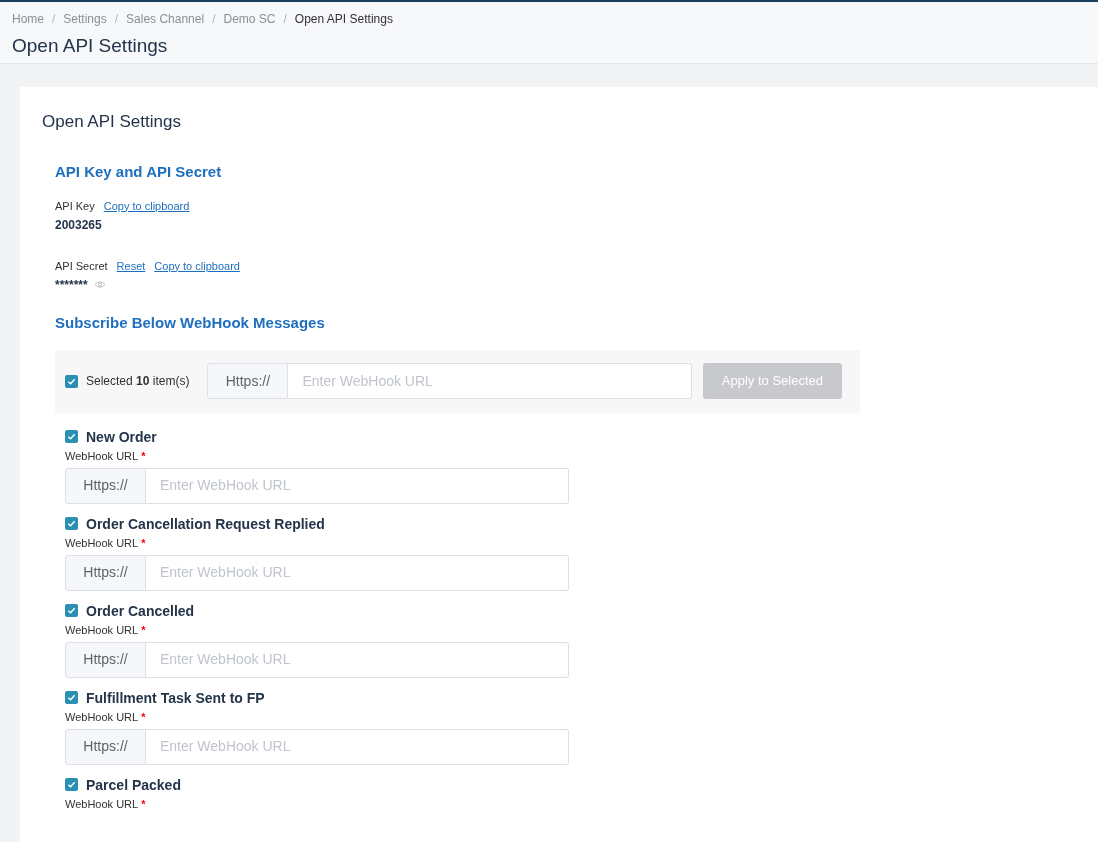 The image size is (1098, 842). I want to click on webhook-title: Order Cancelled, so click(140, 611).